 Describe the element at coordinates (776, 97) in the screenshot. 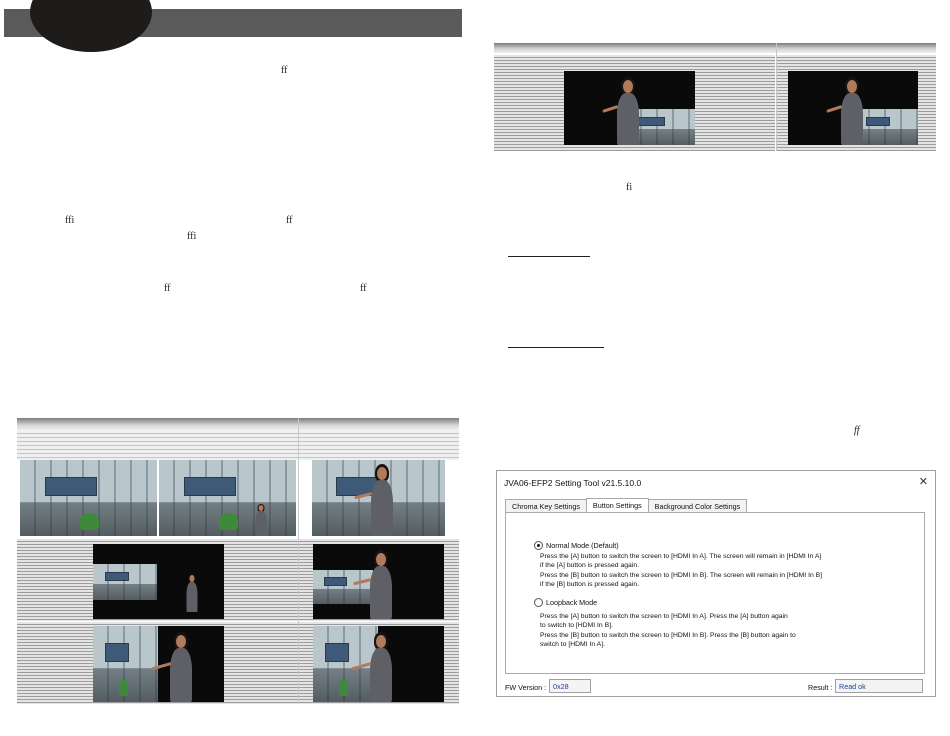

I see `grid-divider` at that location.